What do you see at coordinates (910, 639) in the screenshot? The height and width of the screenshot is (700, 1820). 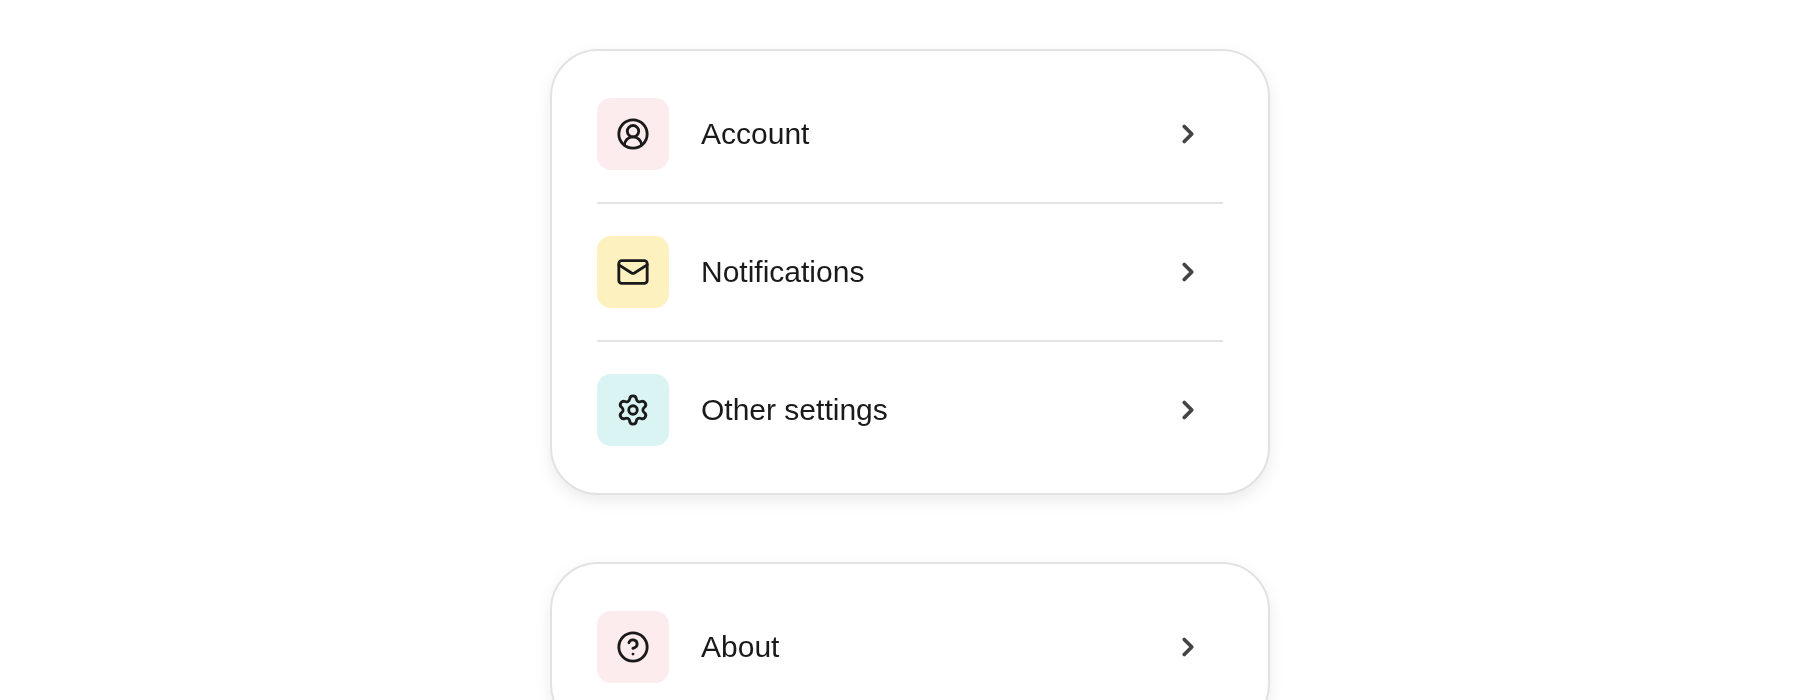 I see `settings-row: About` at bounding box center [910, 639].